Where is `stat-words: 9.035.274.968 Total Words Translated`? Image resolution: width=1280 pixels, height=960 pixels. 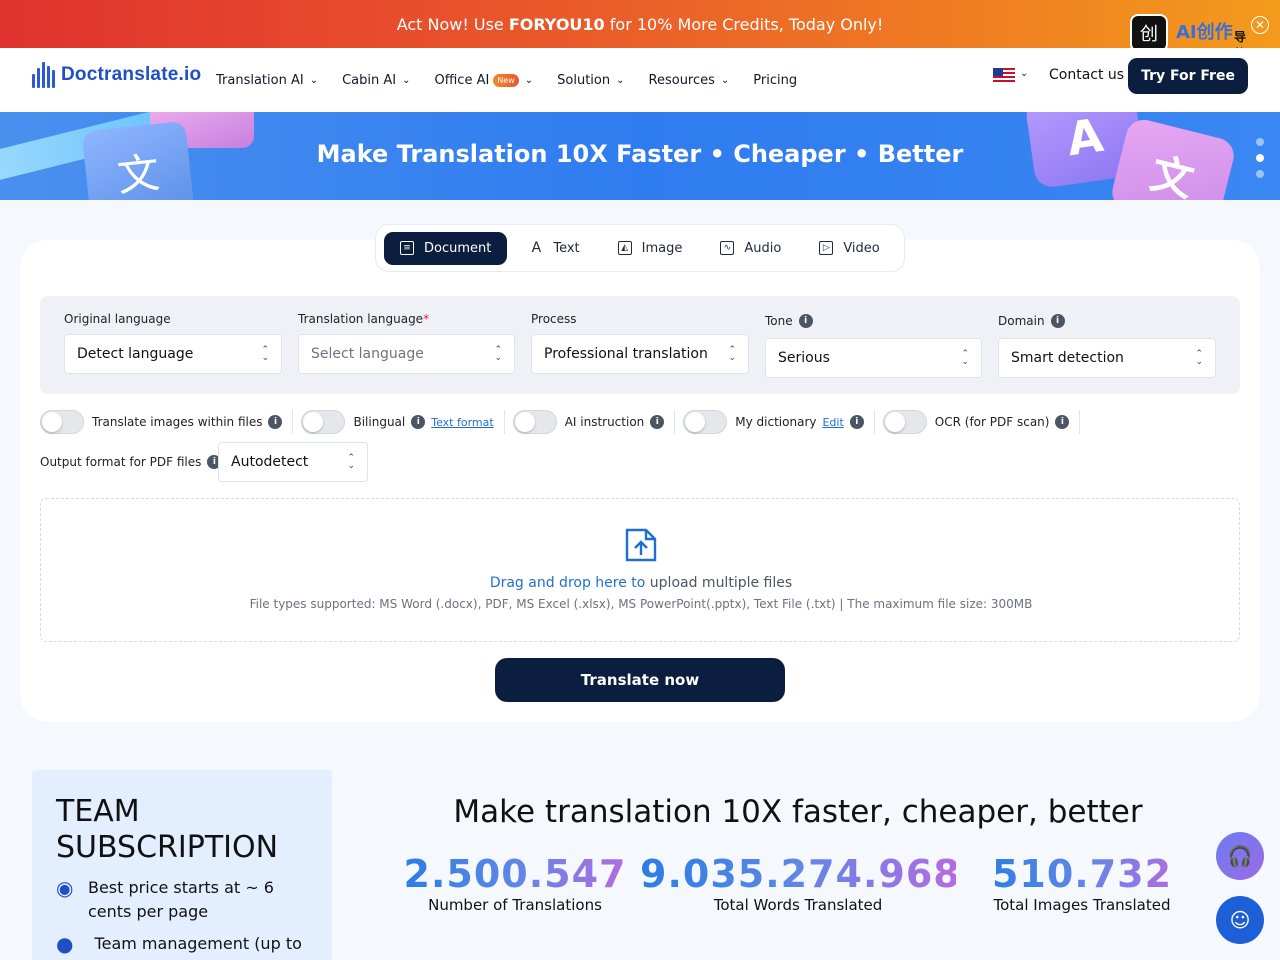 stat-words: 9.035.274.968 Total Words Translated is located at coordinates (800, 883).